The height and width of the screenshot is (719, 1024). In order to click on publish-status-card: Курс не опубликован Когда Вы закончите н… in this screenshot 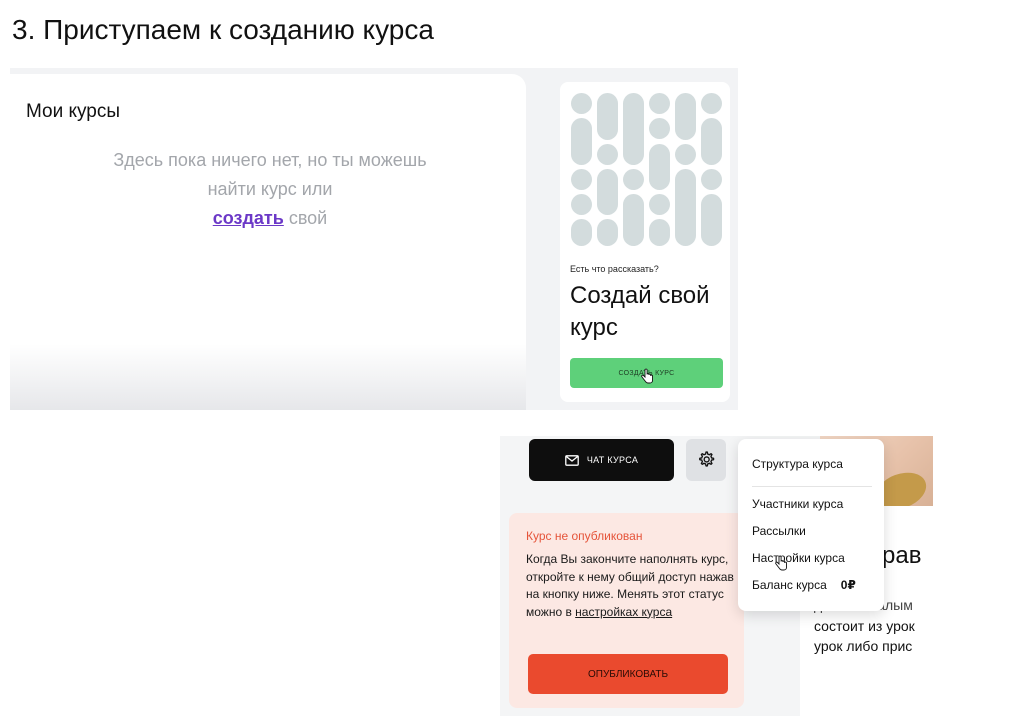, I will do `click(626, 610)`.